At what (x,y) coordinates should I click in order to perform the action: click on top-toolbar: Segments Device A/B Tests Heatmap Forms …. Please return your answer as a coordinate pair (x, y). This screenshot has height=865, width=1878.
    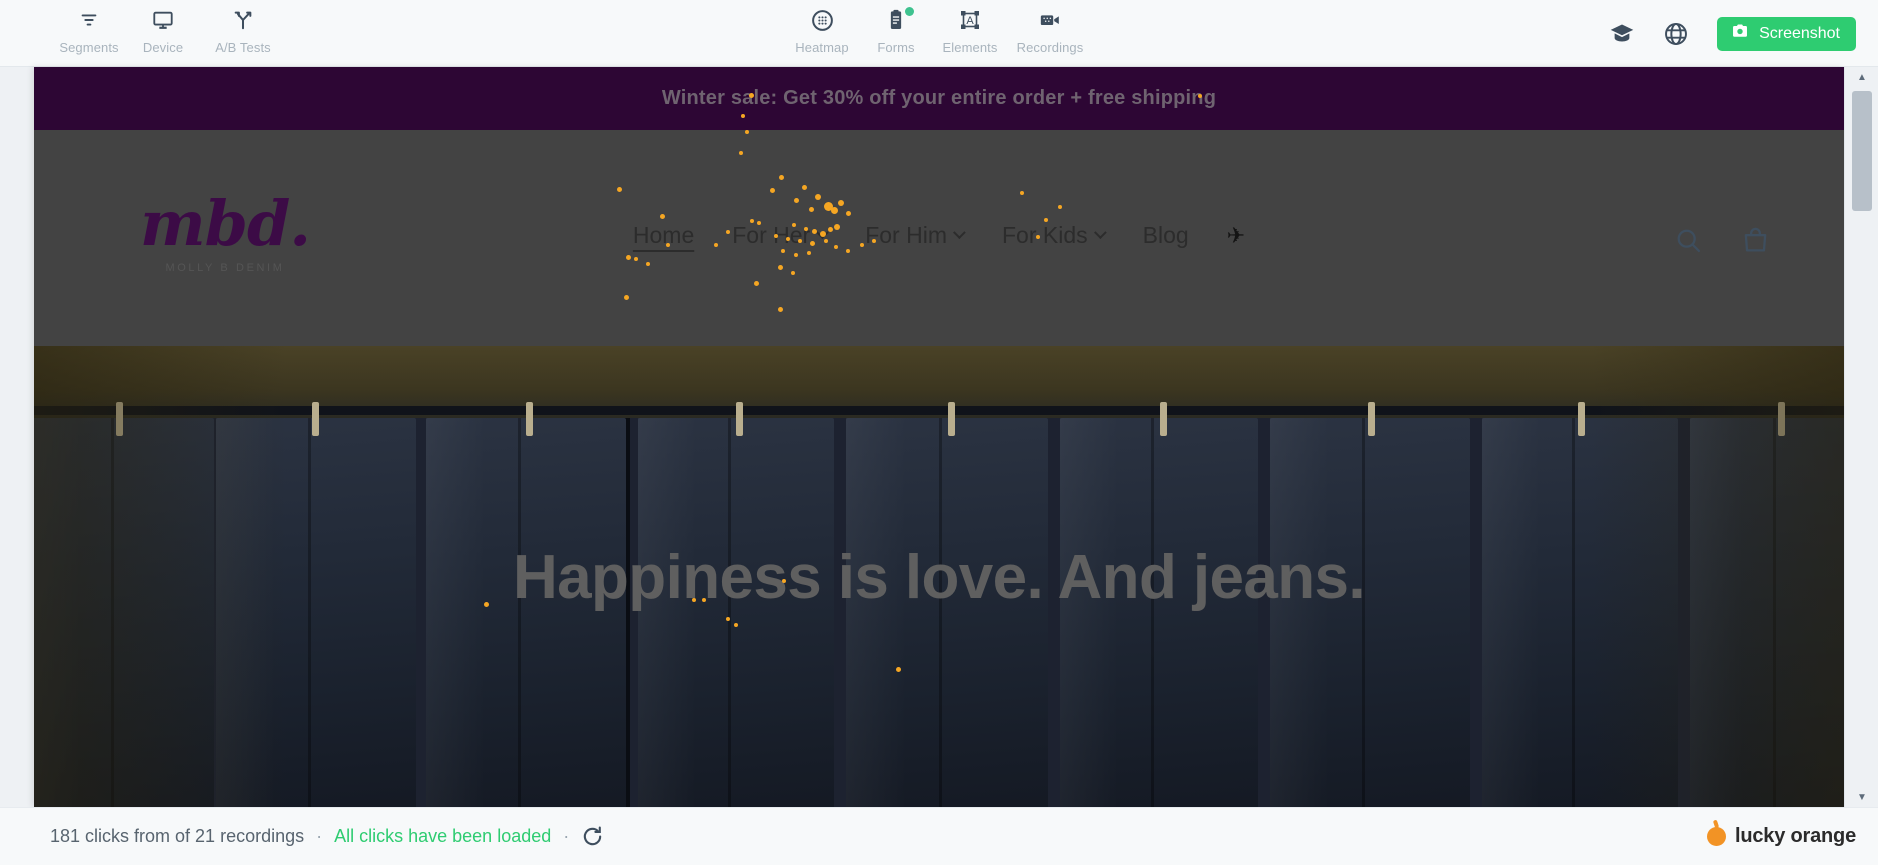
    Looking at the image, I should click on (939, 33).